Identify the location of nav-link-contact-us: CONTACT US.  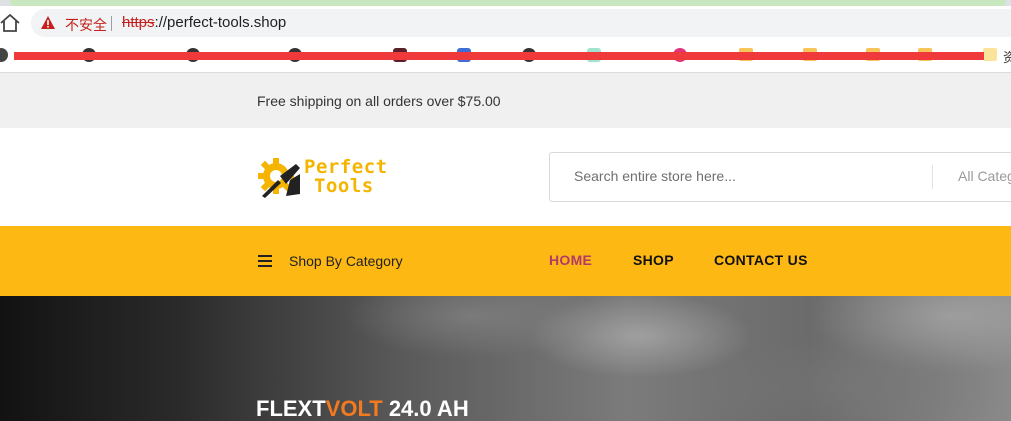
(761, 260).